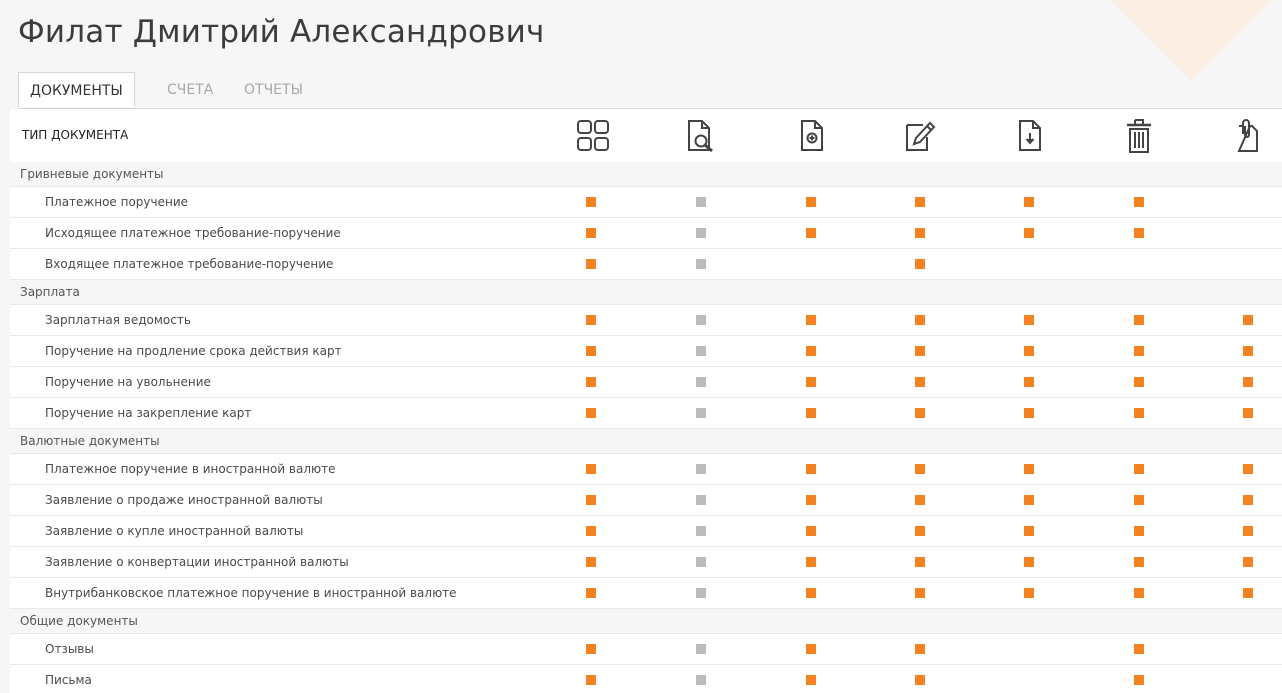 The image size is (1282, 693). Describe the element at coordinates (1030, 136) in the screenshot. I see `document-download-icon` at that location.